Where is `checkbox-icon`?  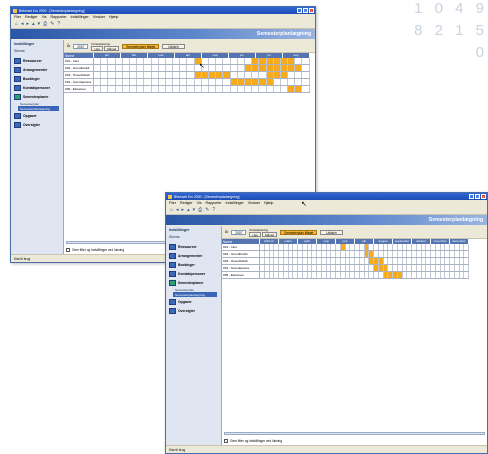 checkbox-icon is located at coordinates (226, 441).